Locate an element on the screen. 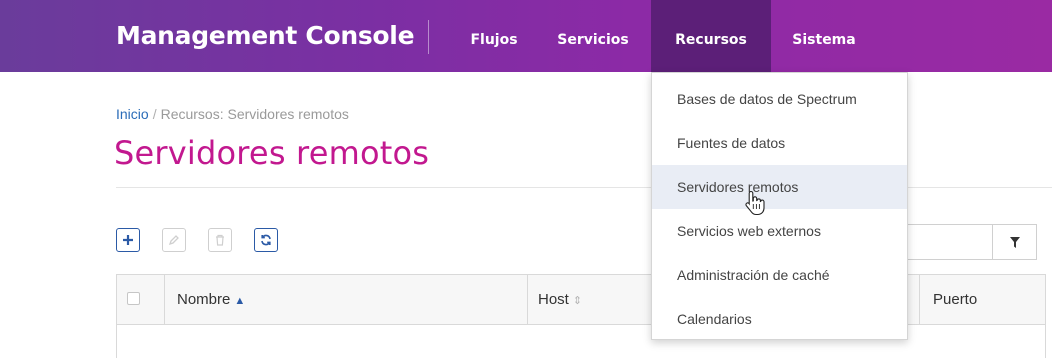 The height and width of the screenshot is (358, 1052). menu-item-external-web-services: Servicios web externos is located at coordinates (779, 231).